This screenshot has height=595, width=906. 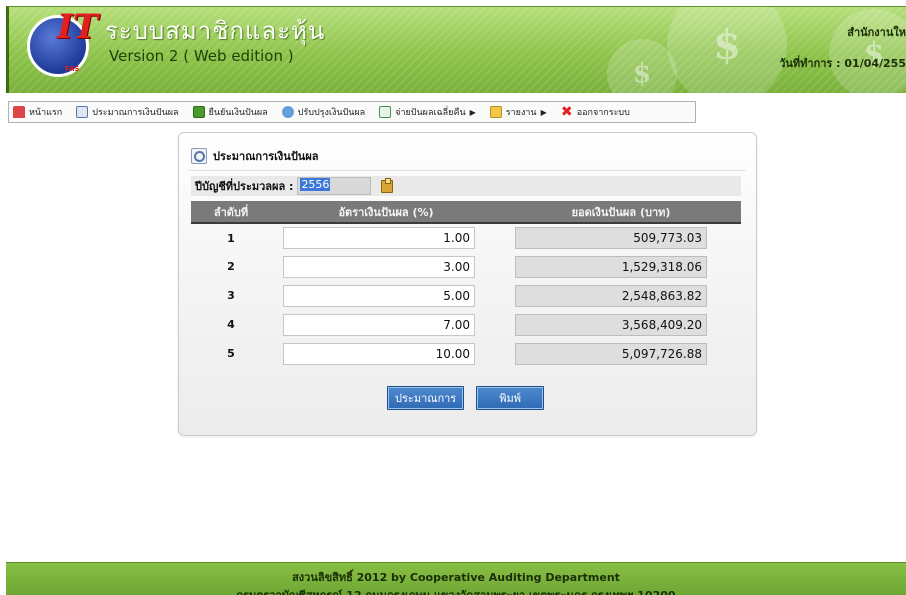 What do you see at coordinates (46, 113) in the screenshot?
I see `menu-item-label: หน้าแรก` at bounding box center [46, 113].